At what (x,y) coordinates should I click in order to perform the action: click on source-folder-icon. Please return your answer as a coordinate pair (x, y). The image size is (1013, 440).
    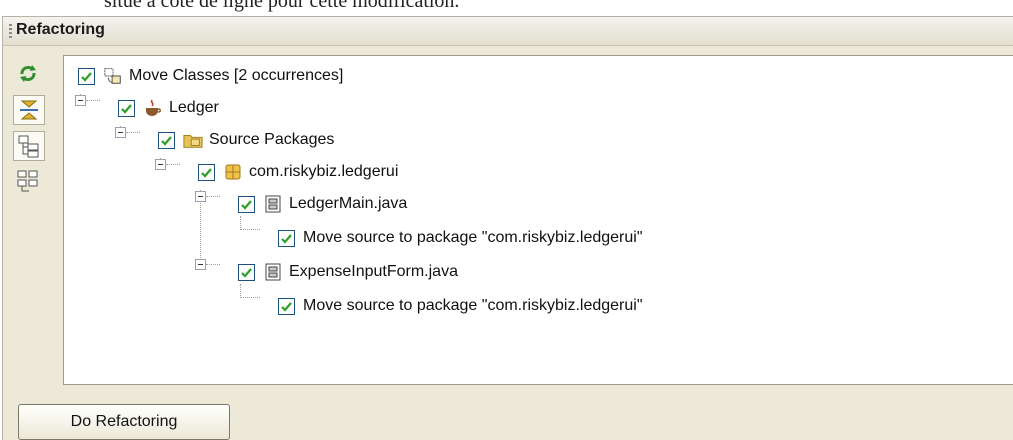
    Looking at the image, I should click on (193, 140).